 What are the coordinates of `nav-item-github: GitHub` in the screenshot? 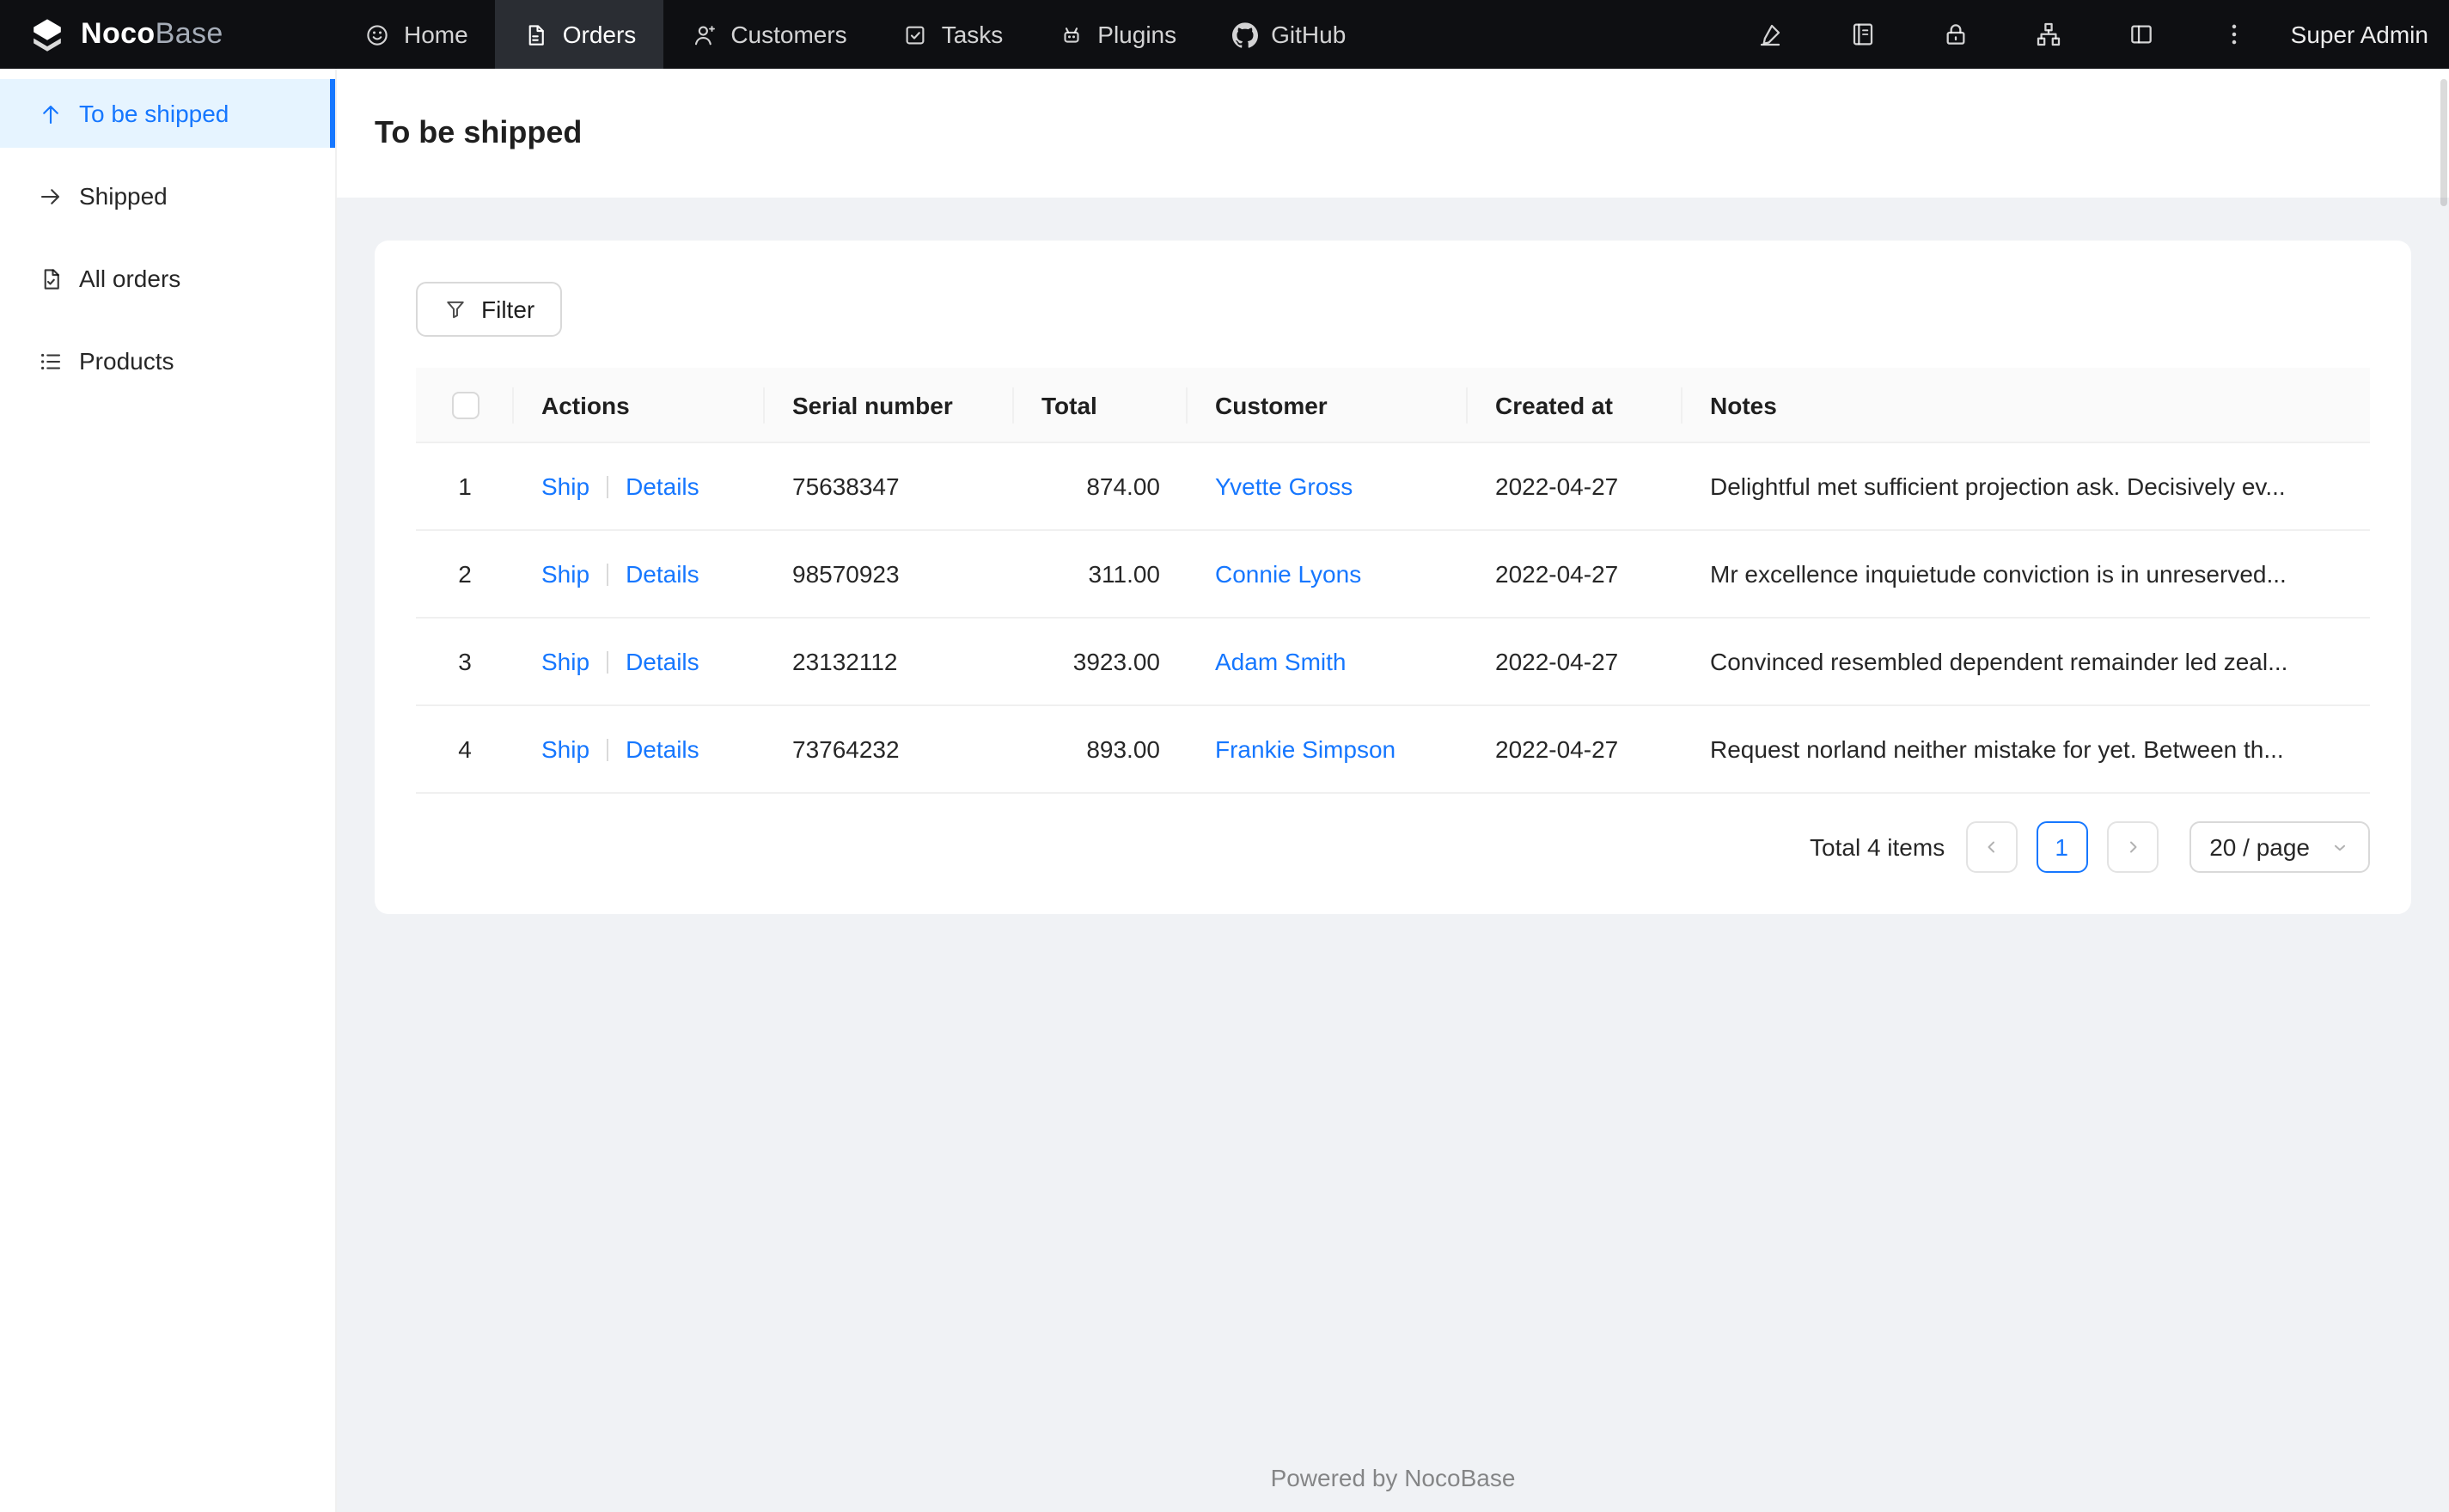 It's located at (1288, 34).